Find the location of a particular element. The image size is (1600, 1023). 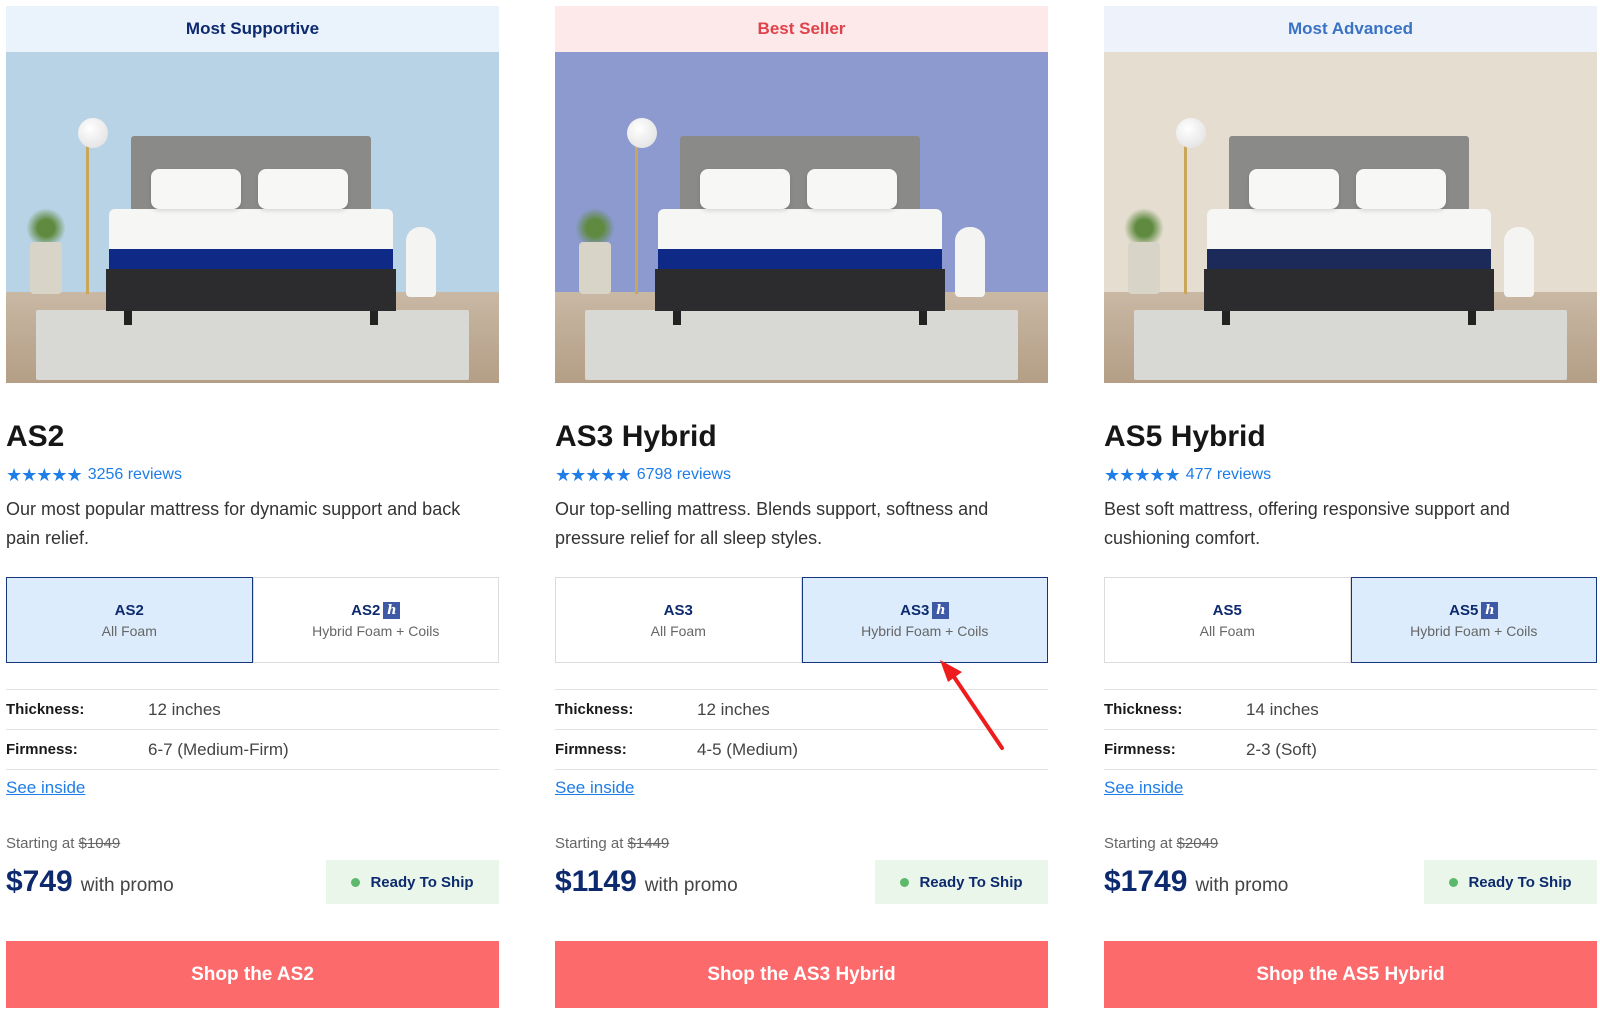

variant-model: AS5 is located at coordinates (1464, 610).